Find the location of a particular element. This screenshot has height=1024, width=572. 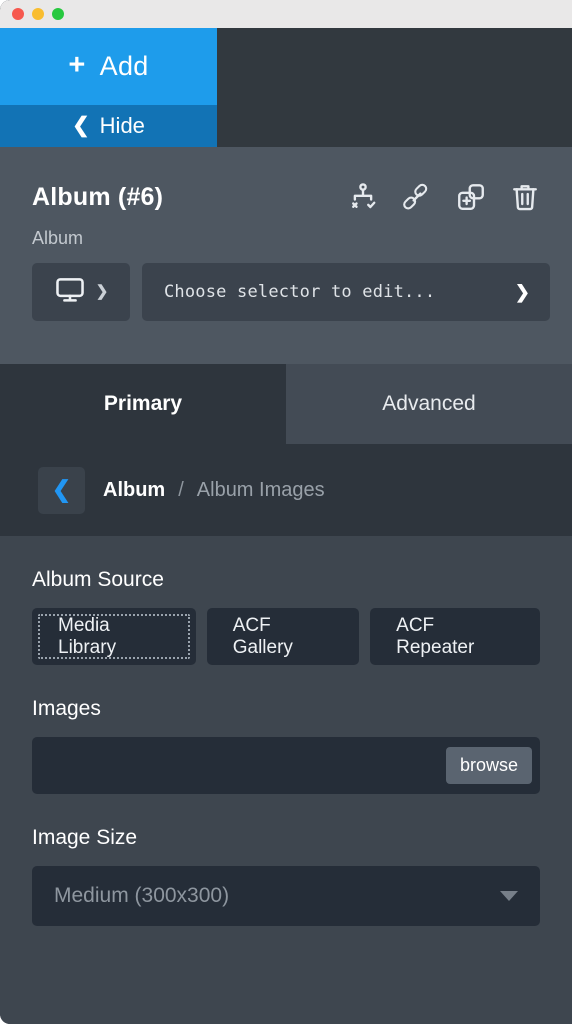

image-size-select: Medium (300x300) is located at coordinates (286, 896).